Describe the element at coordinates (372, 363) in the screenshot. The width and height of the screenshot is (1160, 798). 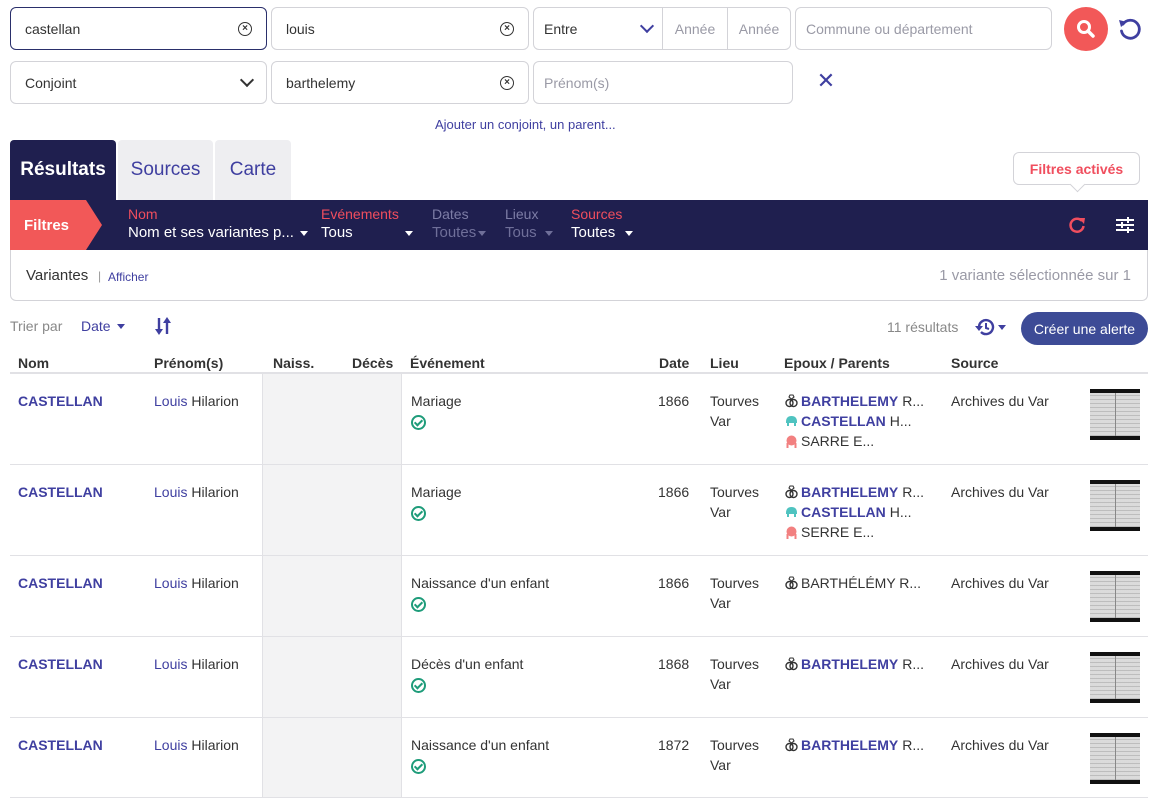
I see `col-deces: Décès` at that location.